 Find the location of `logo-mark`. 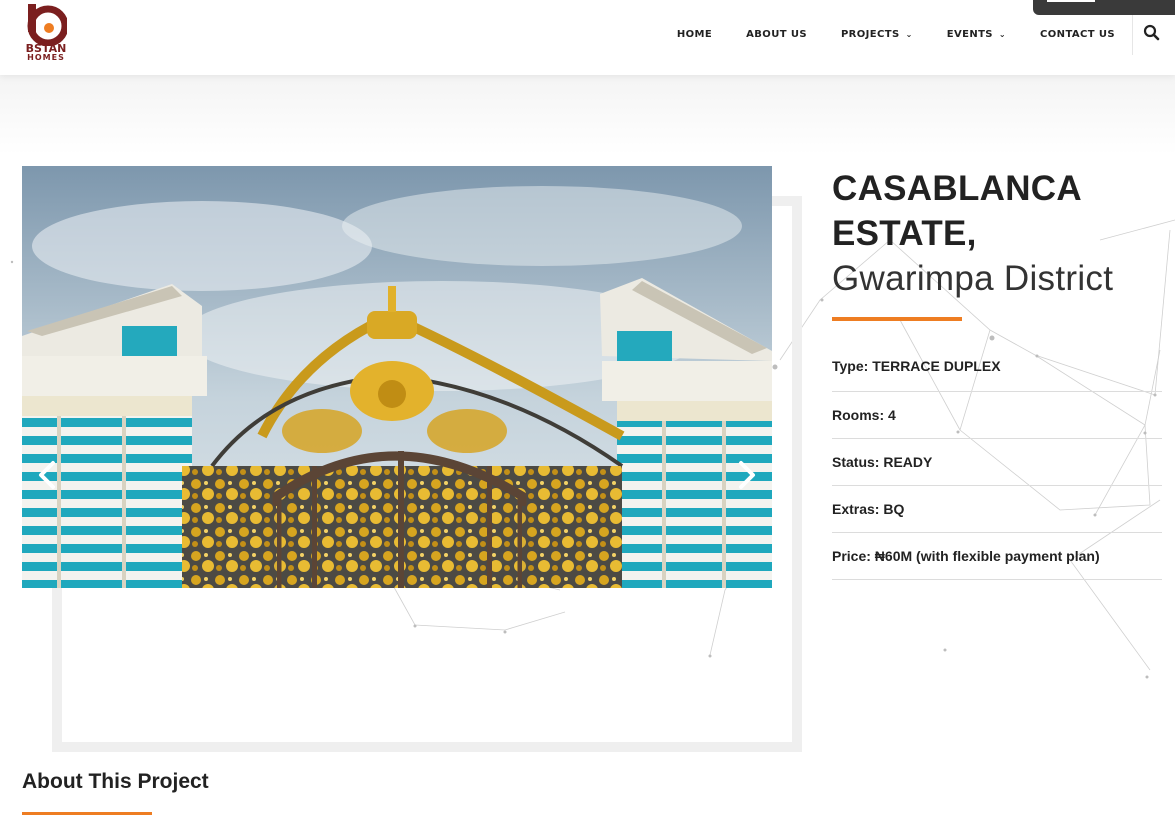

logo-mark is located at coordinates (47, 25).